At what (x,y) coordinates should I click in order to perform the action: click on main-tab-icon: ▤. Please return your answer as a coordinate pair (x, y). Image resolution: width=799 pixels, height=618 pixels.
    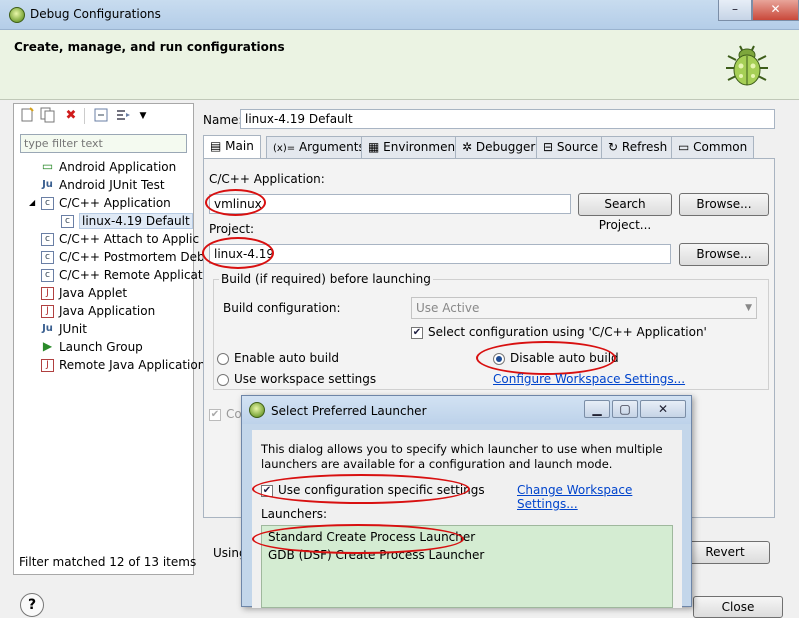
    Looking at the image, I should click on (216, 146).